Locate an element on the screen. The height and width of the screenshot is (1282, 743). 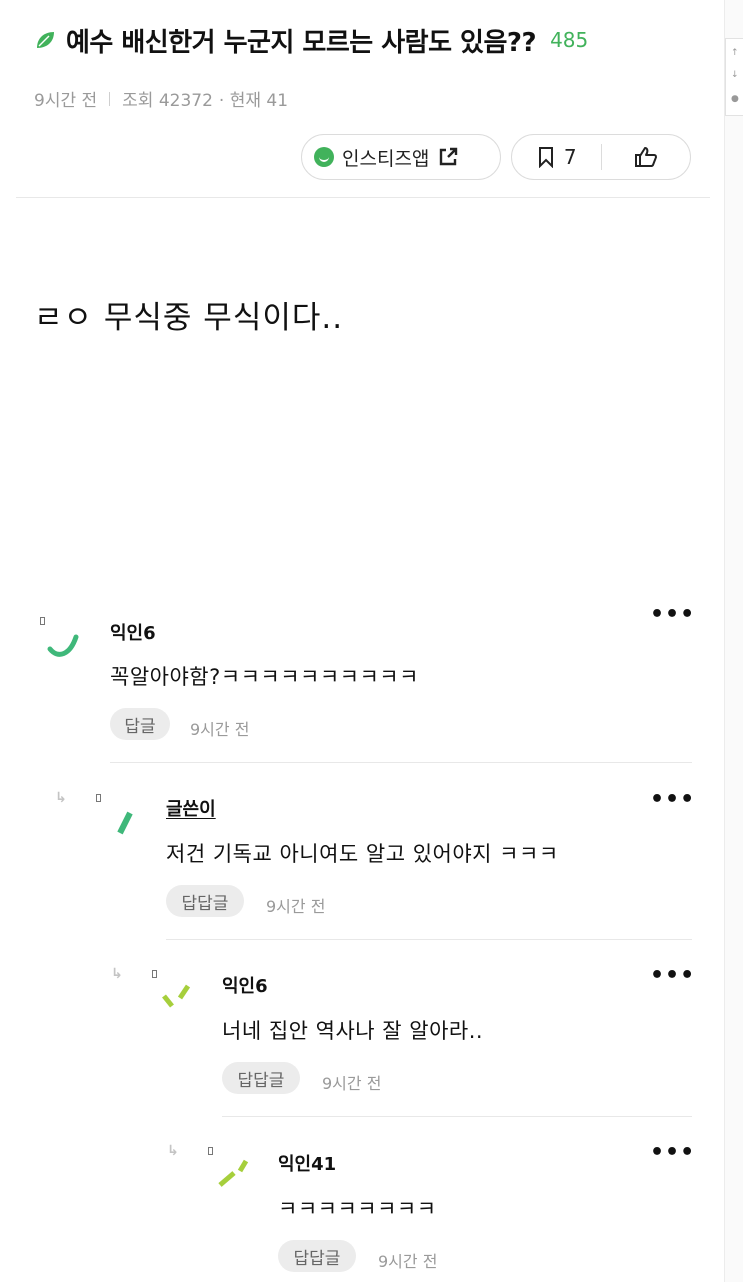
side-rail-controls: ↑ ↓ ● is located at coordinates (734, 77).